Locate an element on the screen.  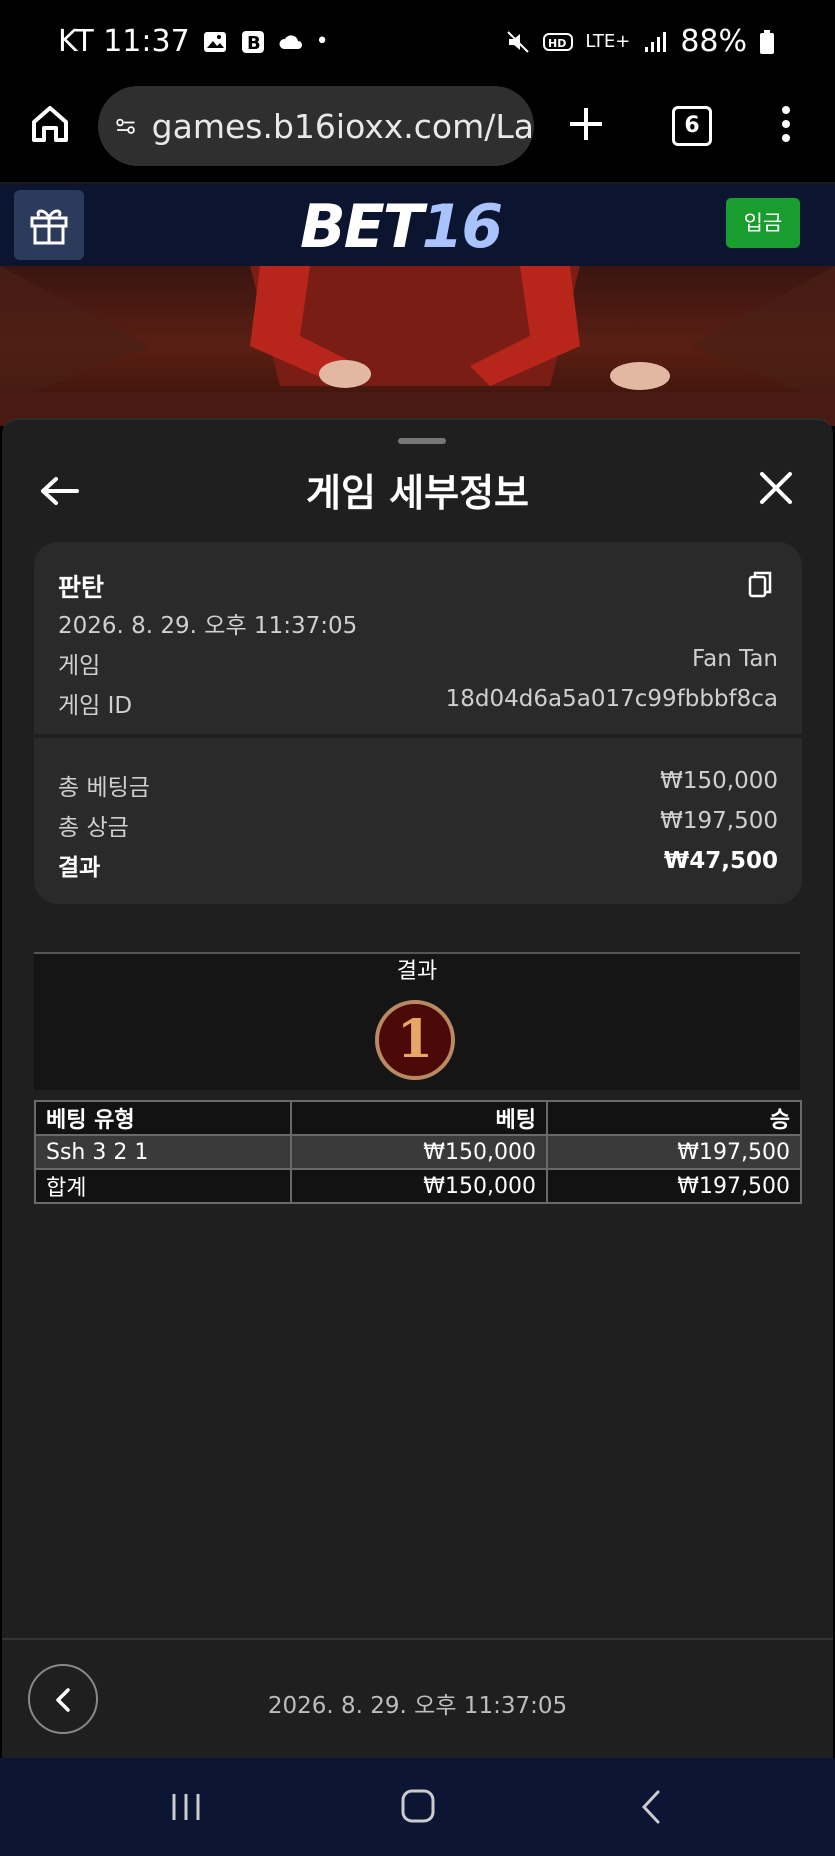
gift-icon is located at coordinates (49, 227).